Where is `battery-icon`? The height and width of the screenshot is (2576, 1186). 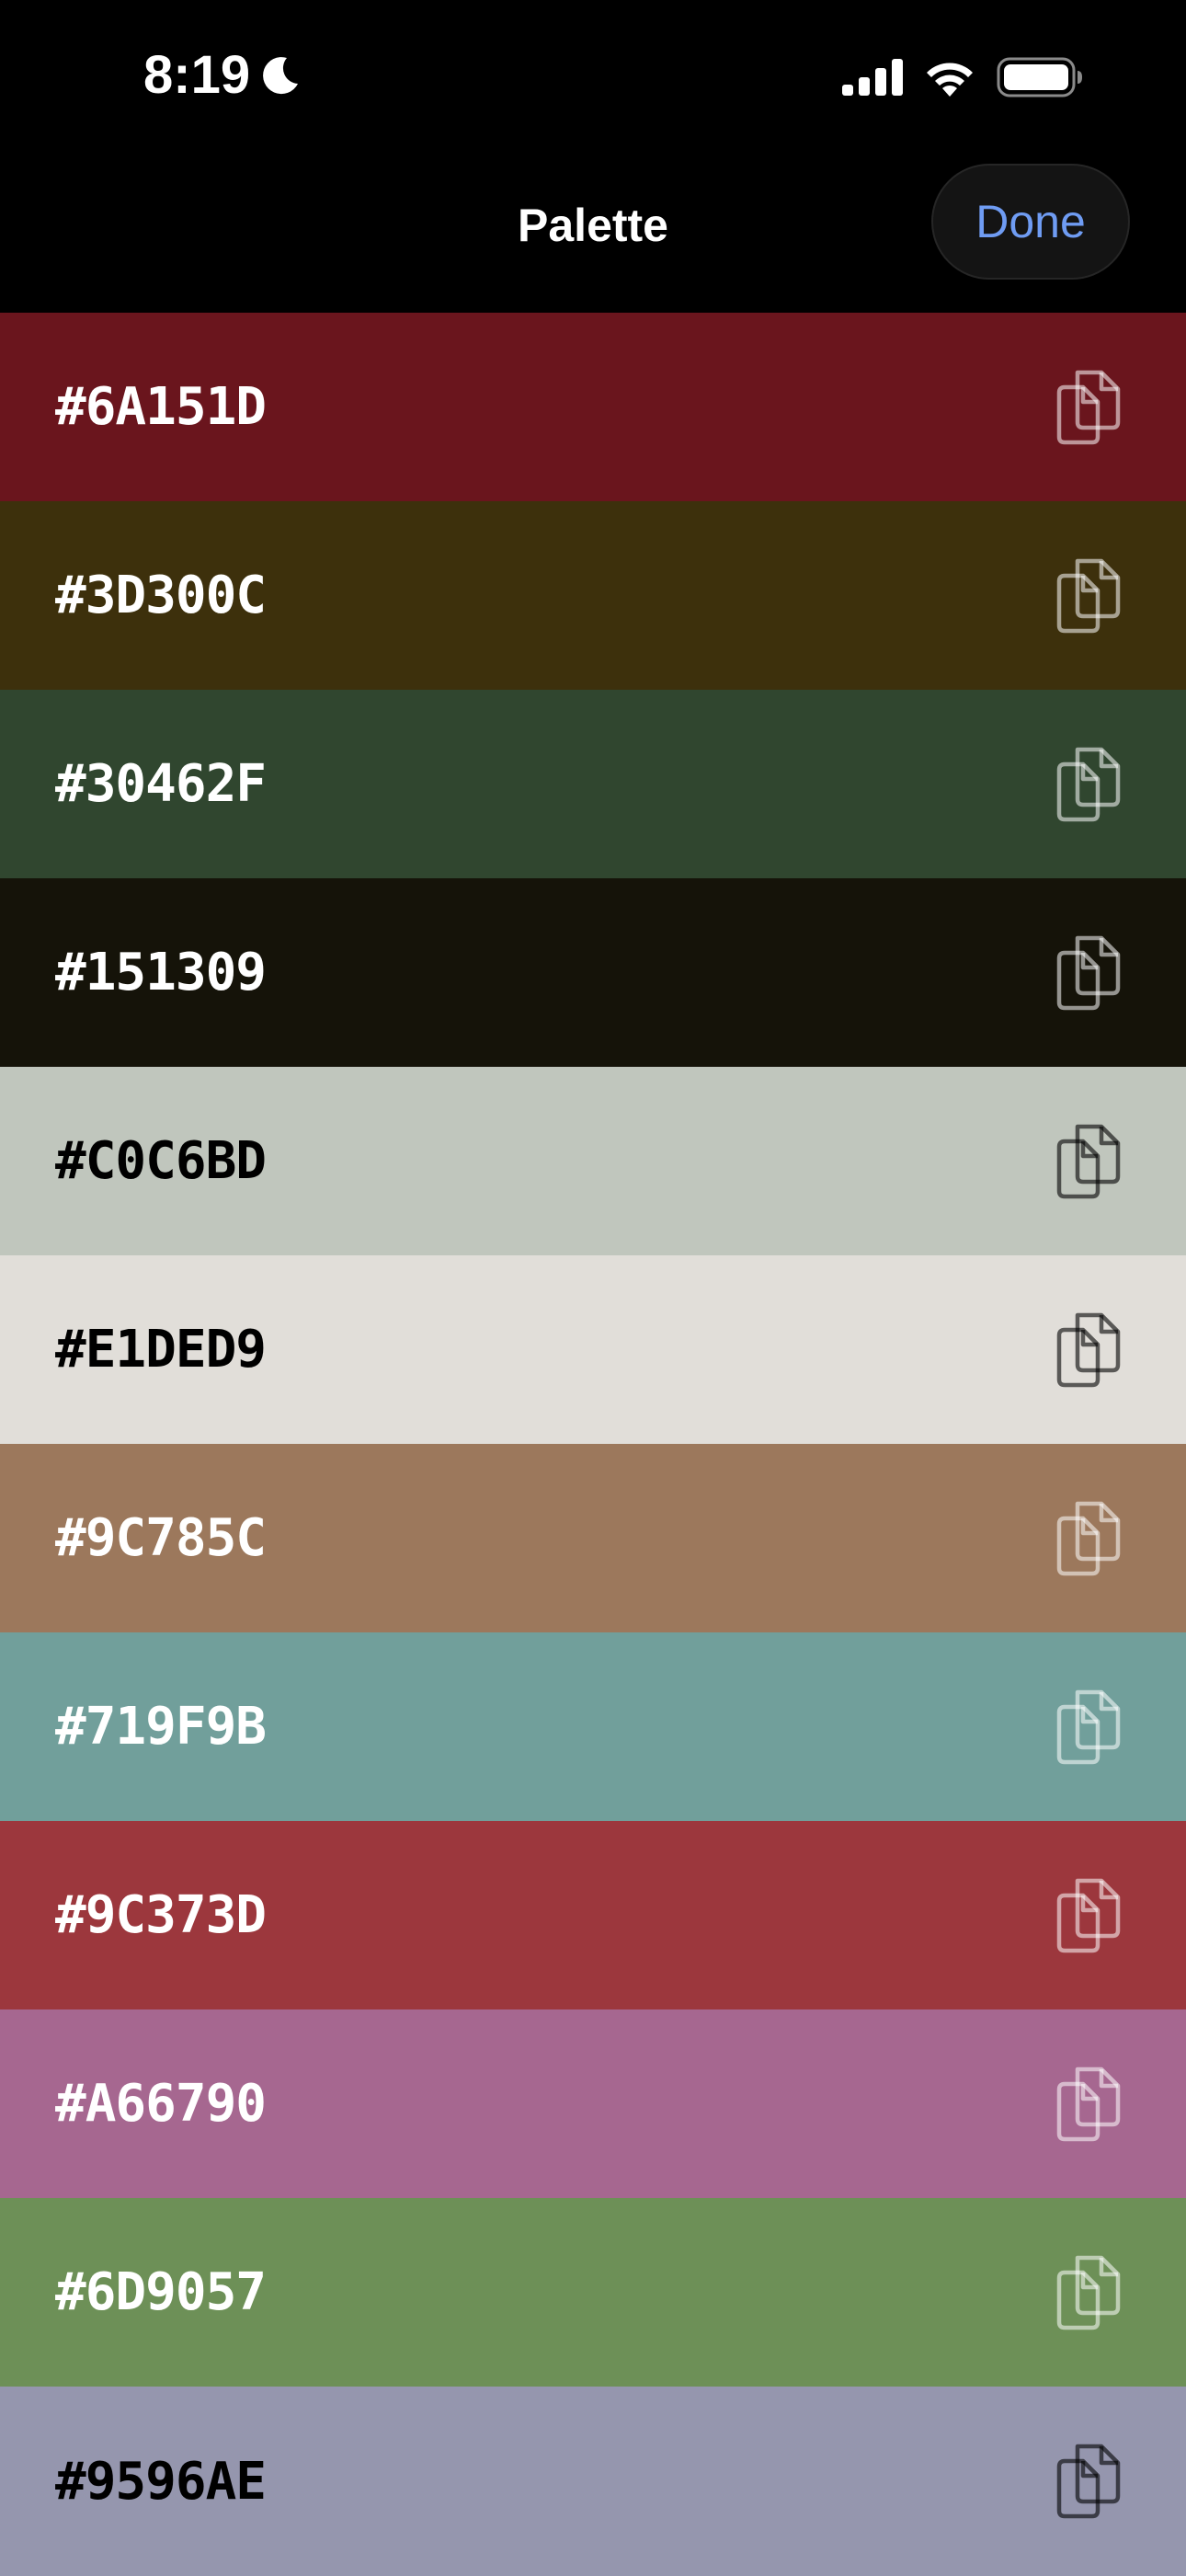
battery-icon is located at coordinates (1039, 77).